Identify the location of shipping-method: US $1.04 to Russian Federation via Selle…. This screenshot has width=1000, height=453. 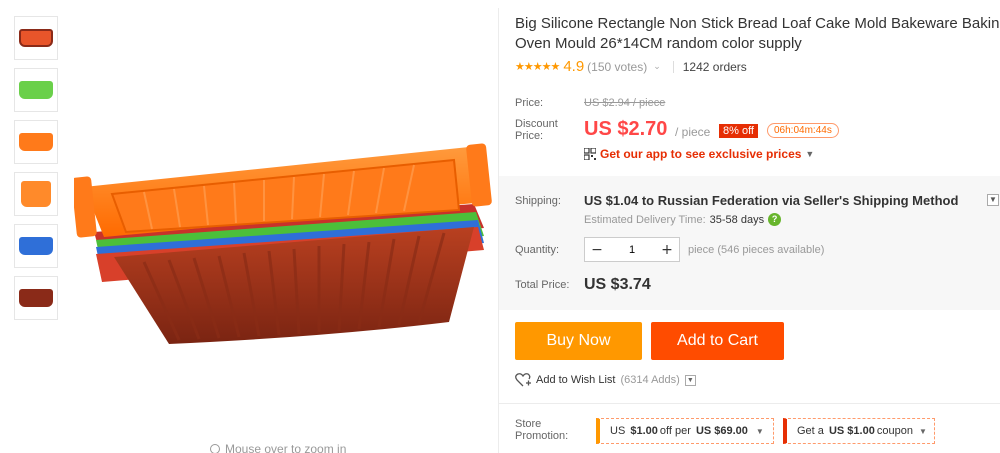
(771, 200).